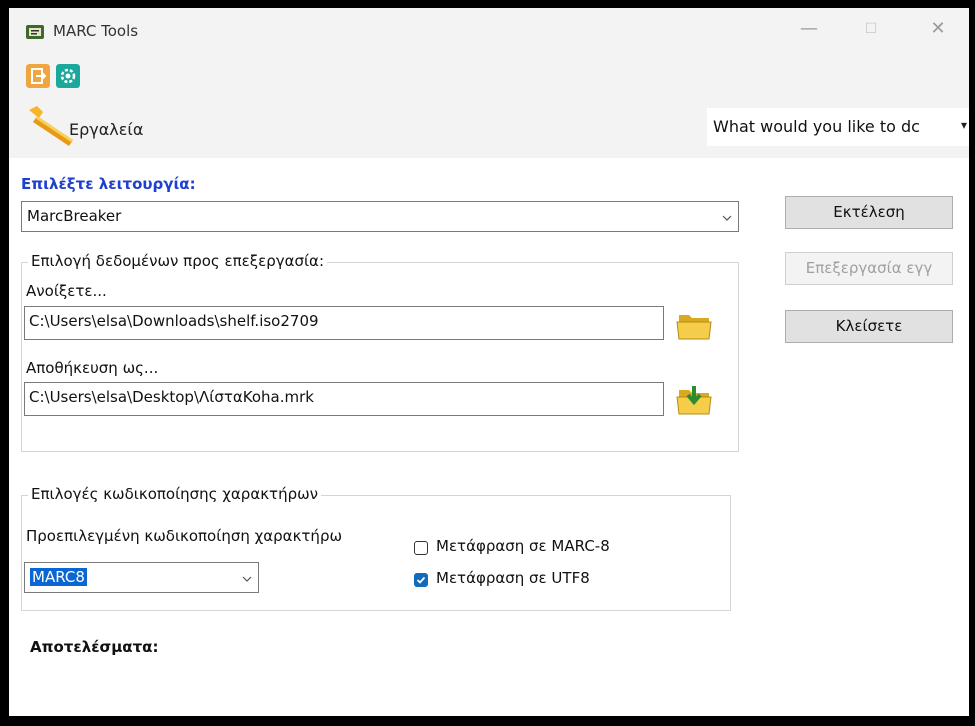 Image resolution: width=975 pixels, height=726 pixels. Describe the element at coordinates (175, 494) in the screenshot. I see `encoding-options-title: Επιλογές κωδικοποίησης χαρακτήρων` at that location.